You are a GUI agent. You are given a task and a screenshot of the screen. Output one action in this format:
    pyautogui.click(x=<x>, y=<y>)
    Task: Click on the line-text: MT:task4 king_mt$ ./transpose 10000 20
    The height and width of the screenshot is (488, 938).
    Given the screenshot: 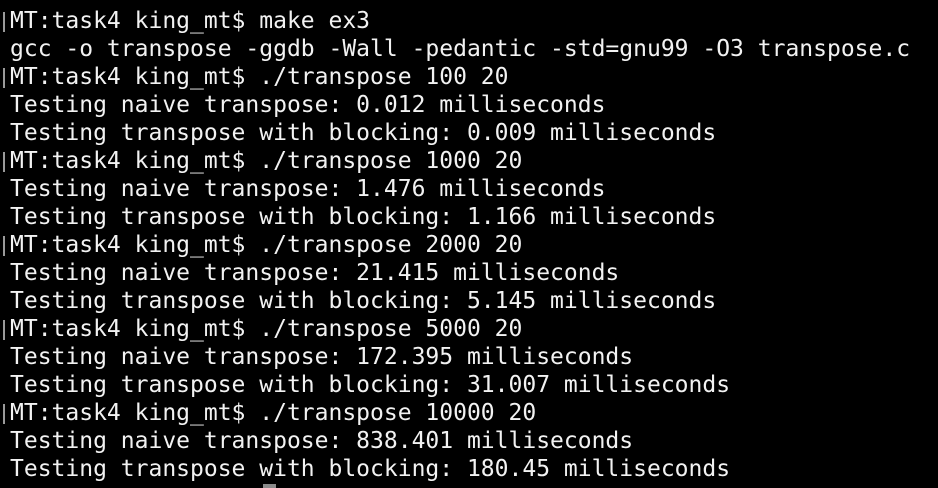 What is the action you would take?
    pyautogui.click(x=273, y=413)
    